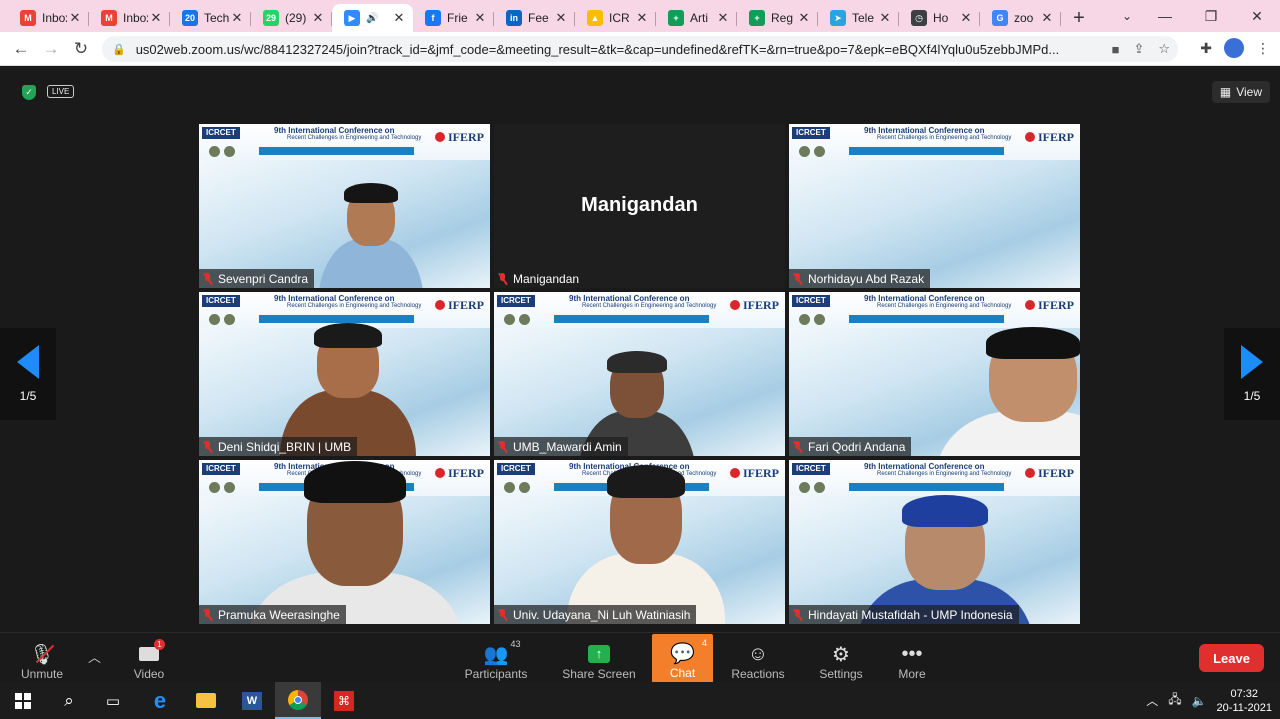  I want to click on video-button: 1 Video, so click(149, 659).